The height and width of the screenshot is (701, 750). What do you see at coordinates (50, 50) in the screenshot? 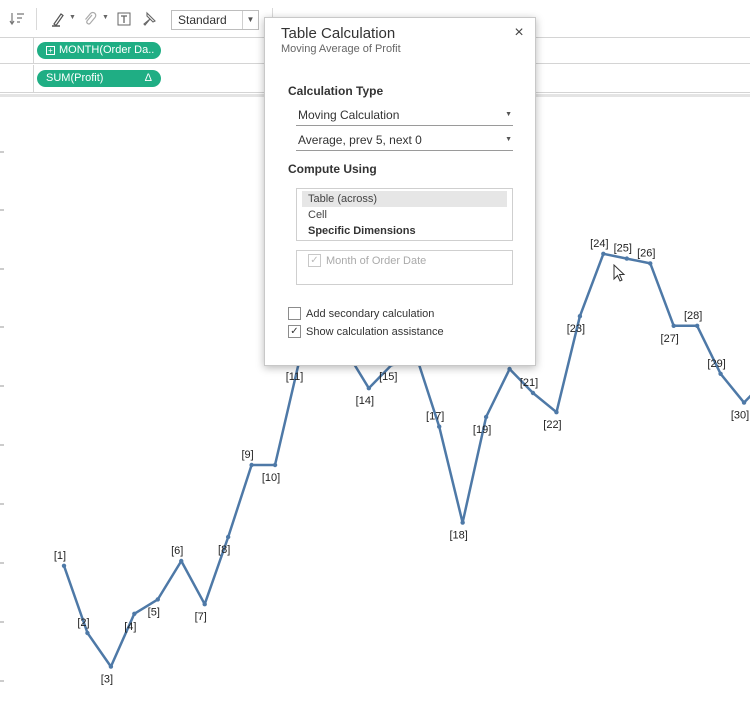
I see `expand-icon: +` at bounding box center [50, 50].